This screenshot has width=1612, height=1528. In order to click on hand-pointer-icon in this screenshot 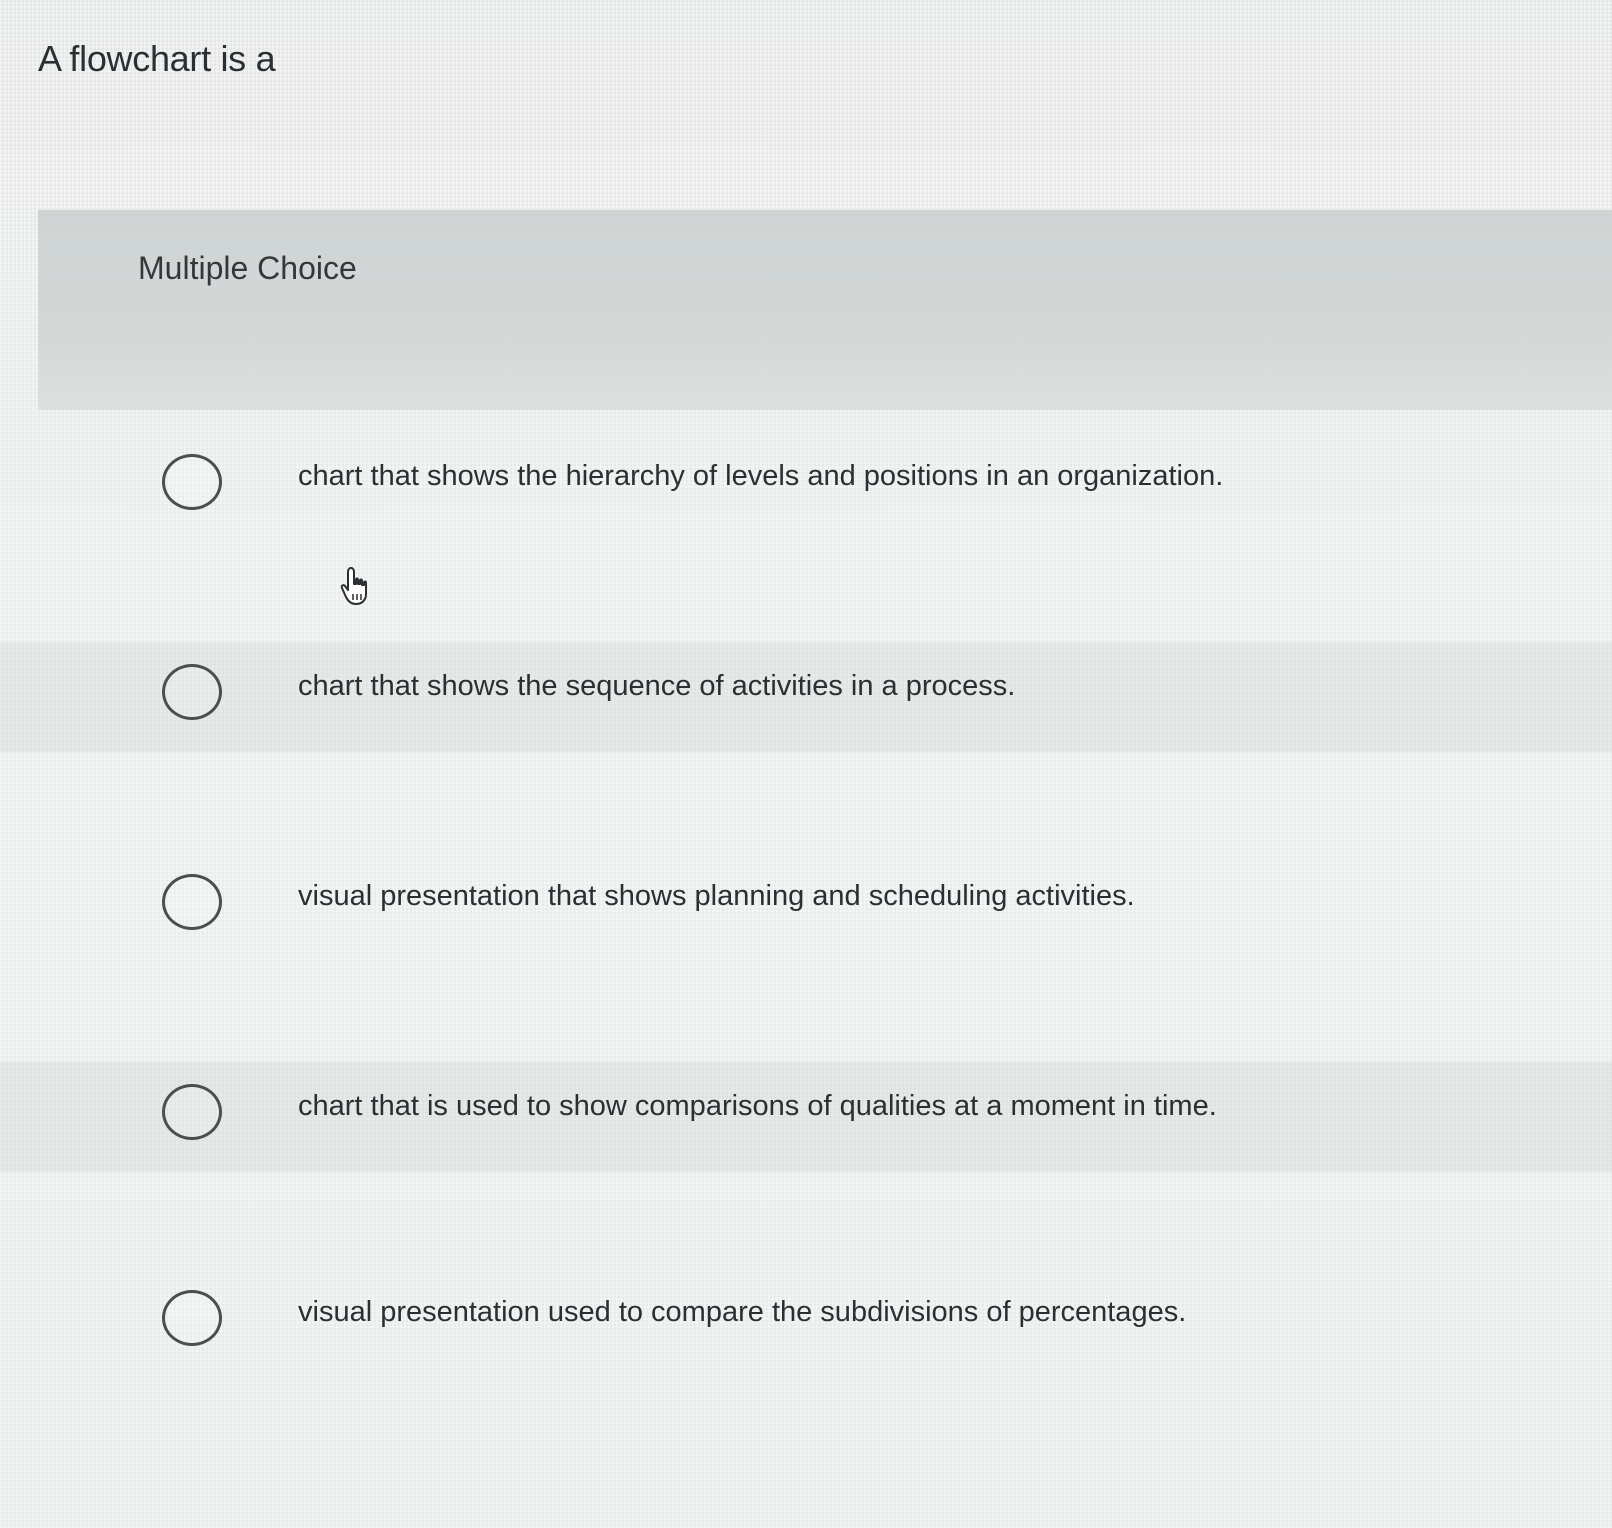, I will do `click(353, 586)`.